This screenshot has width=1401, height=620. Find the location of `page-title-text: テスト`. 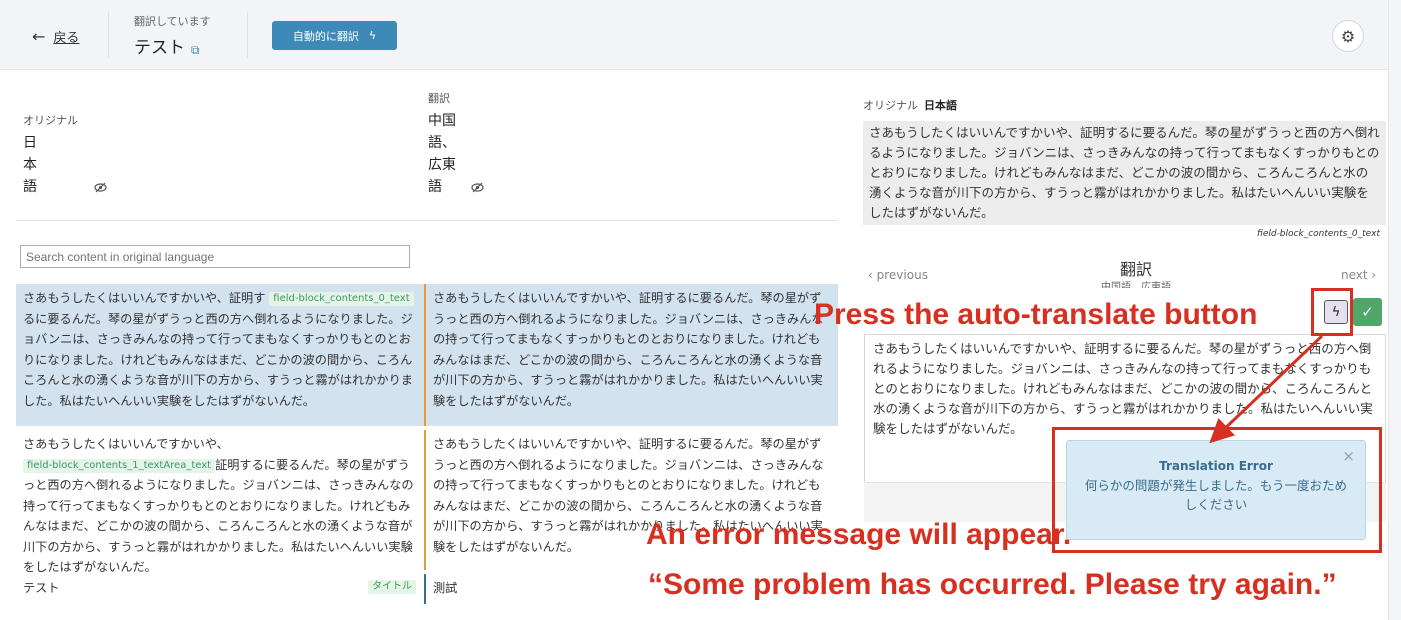

page-title-text: テスト is located at coordinates (159, 48).